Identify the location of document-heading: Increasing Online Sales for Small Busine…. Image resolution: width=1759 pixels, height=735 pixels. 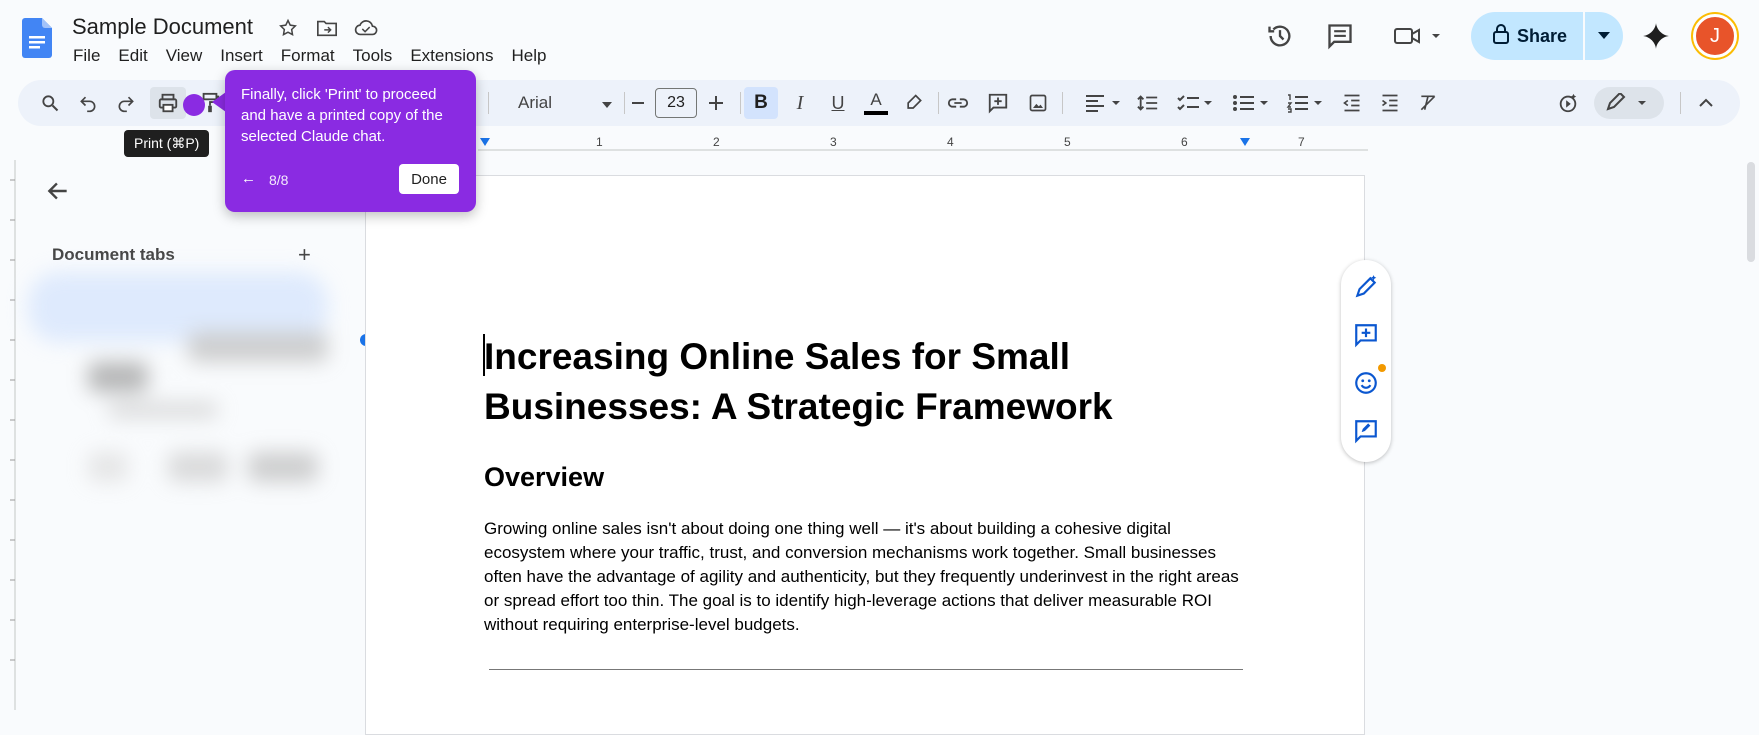
(824, 382).